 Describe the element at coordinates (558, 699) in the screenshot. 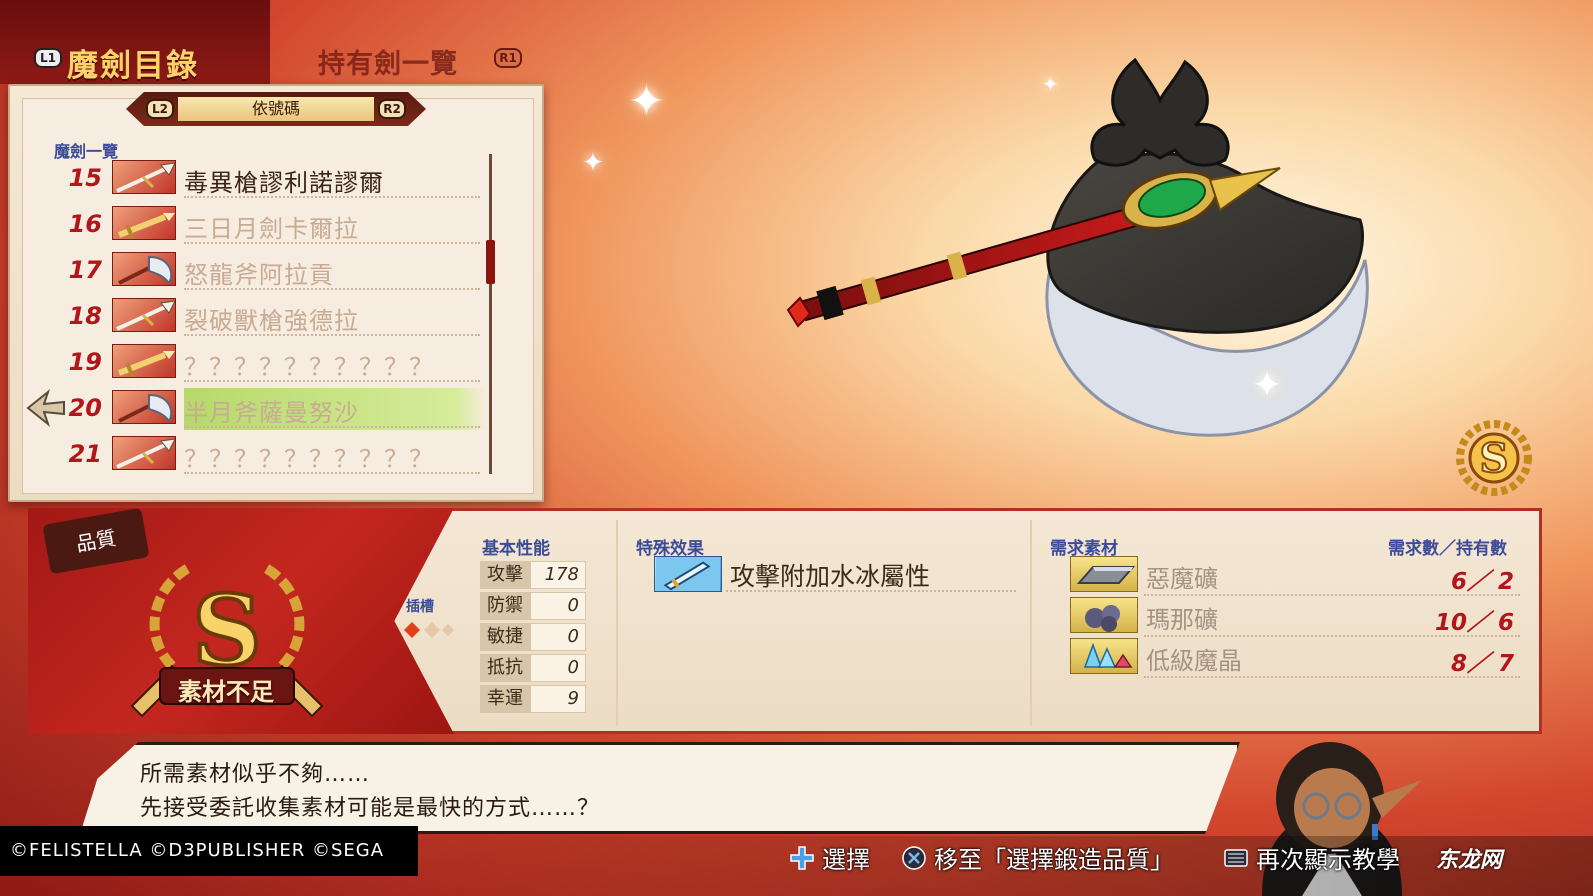

I see `stat-value: 9` at that location.